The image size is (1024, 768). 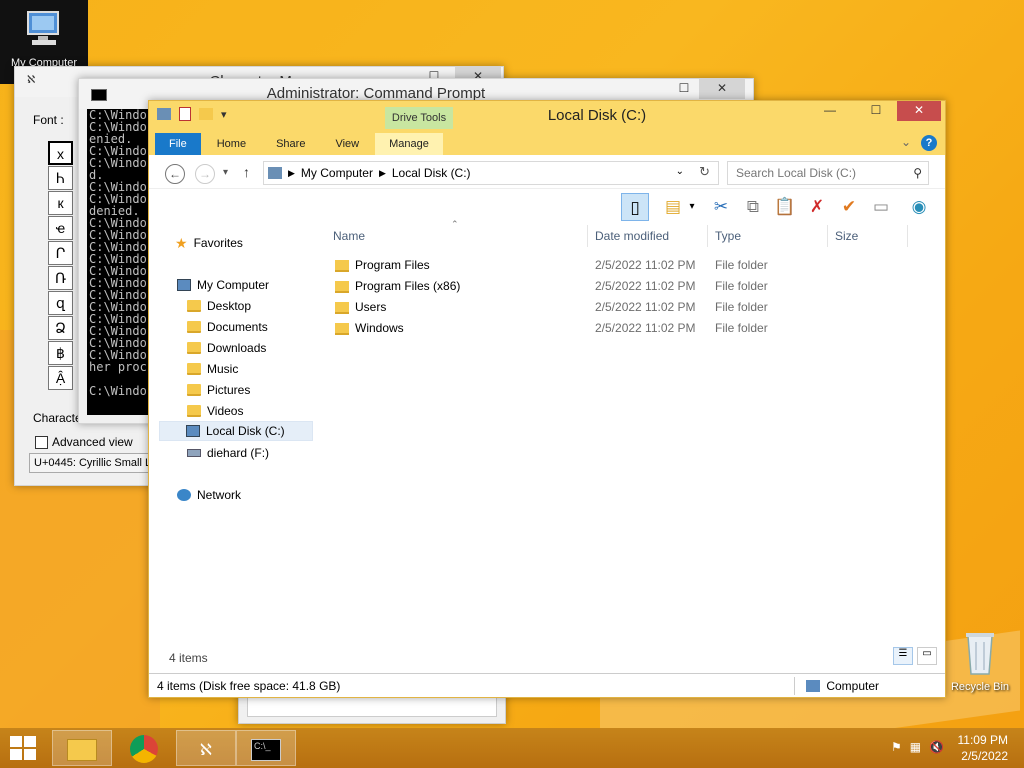 What do you see at coordinates (192, 114) in the screenshot?
I see `quick-access-toolbar: ▾` at bounding box center [192, 114].